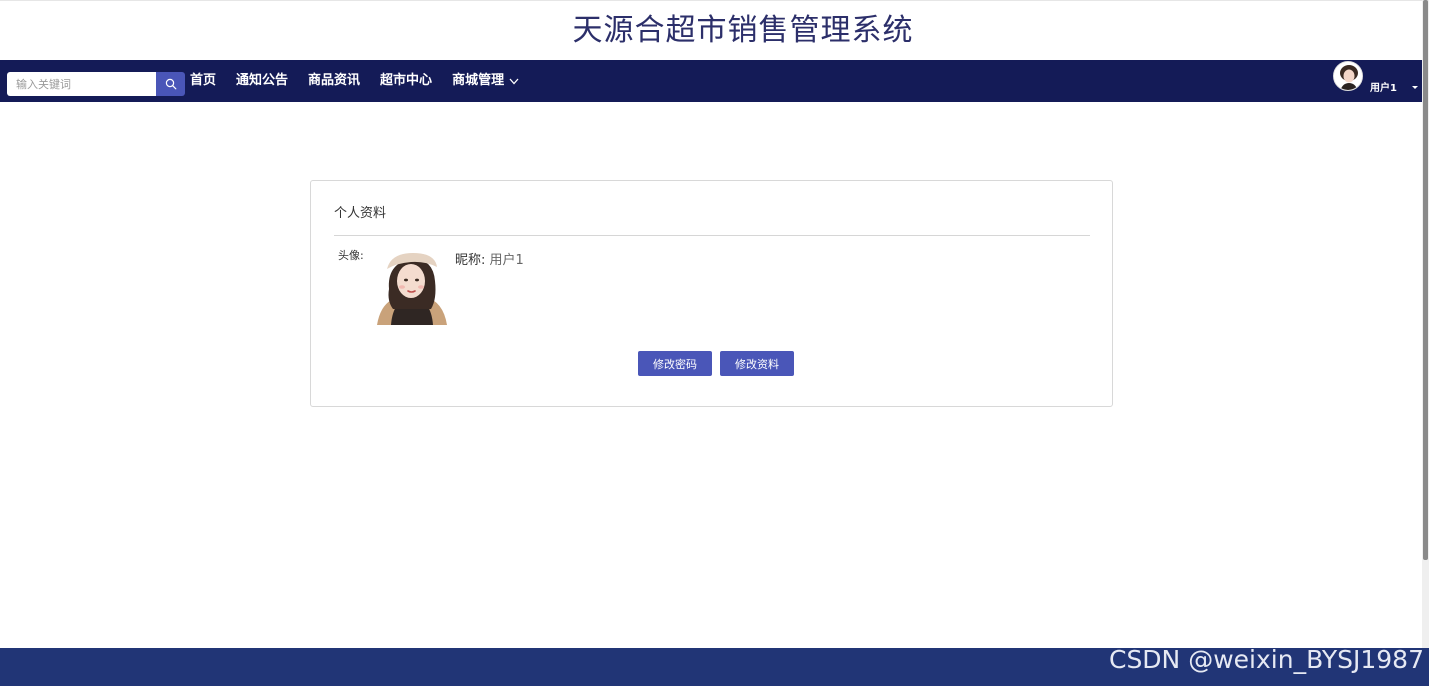 The width and height of the screenshot is (1429, 686). I want to click on avatar-label: 头像:, so click(351, 255).